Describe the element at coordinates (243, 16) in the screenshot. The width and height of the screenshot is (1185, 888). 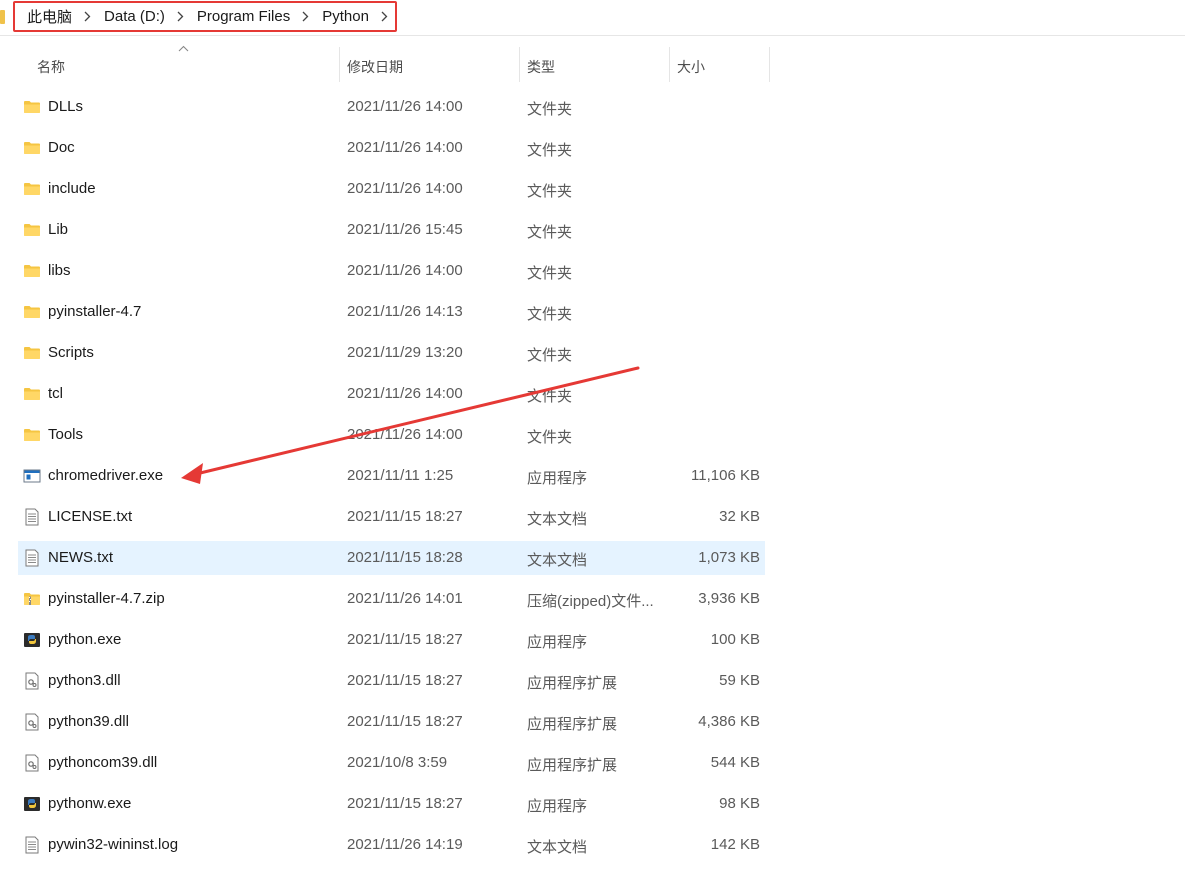
I see `breadcrumb-item-program-files: Program Files` at that location.